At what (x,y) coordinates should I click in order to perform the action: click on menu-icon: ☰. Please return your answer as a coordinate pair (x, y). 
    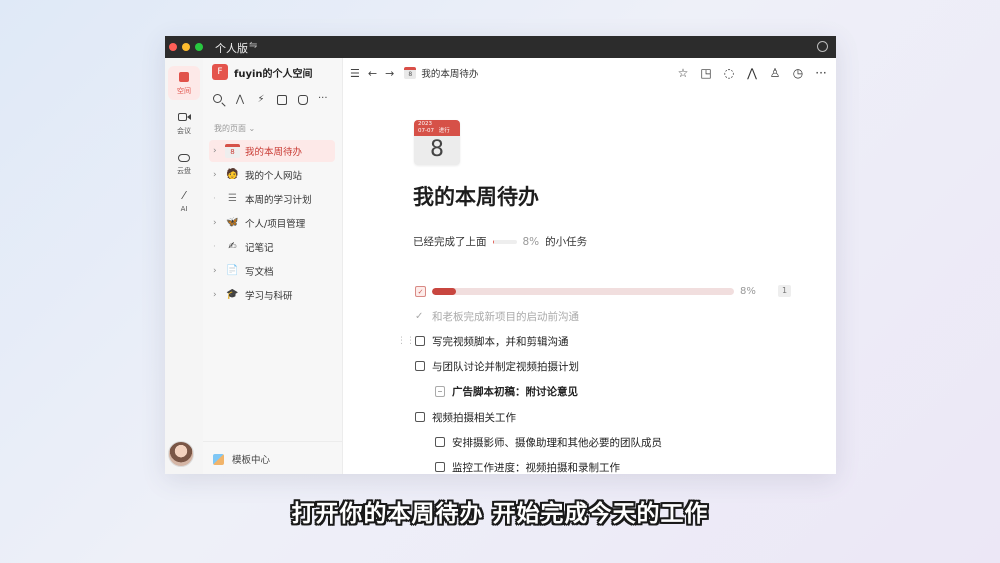
    Looking at the image, I should click on (355, 73).